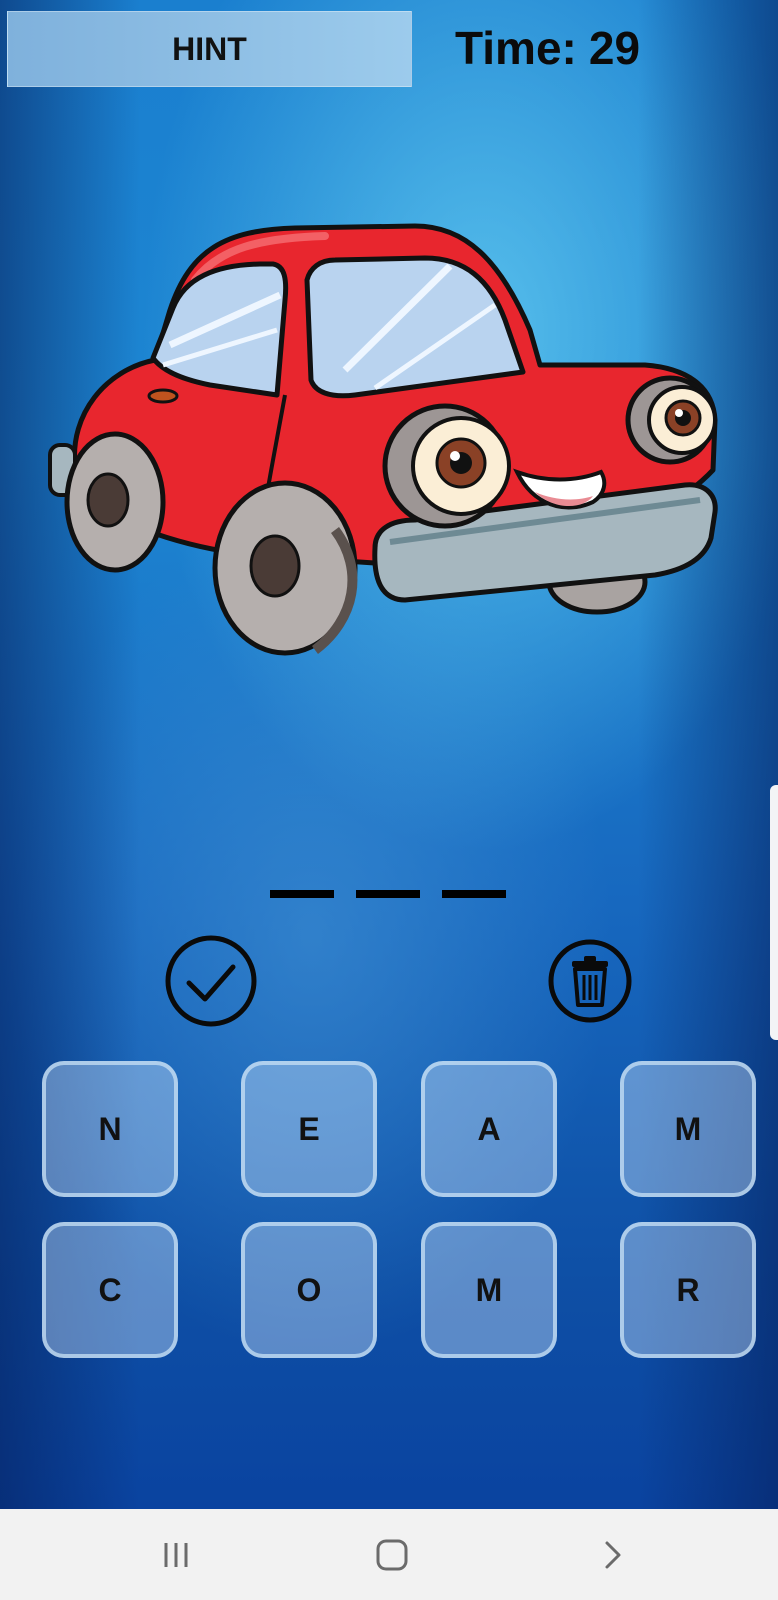  I want to click on home-icon, so click(392, 1555).